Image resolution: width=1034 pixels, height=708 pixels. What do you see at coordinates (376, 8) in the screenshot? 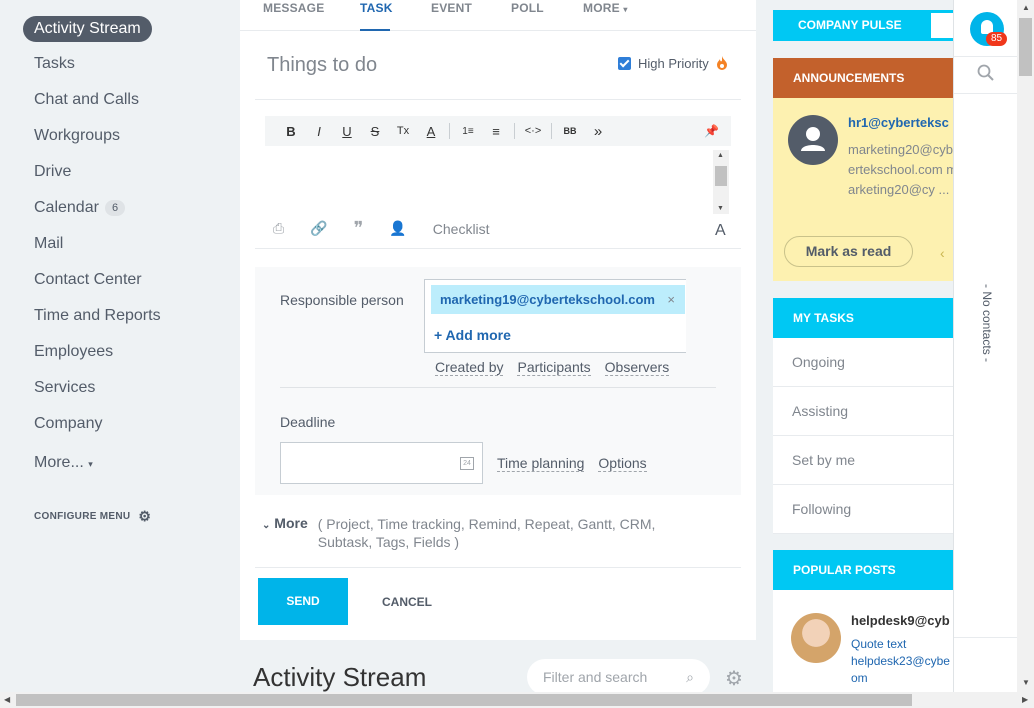
I see `tab-task: TASK` at bounding box center [376, 8].